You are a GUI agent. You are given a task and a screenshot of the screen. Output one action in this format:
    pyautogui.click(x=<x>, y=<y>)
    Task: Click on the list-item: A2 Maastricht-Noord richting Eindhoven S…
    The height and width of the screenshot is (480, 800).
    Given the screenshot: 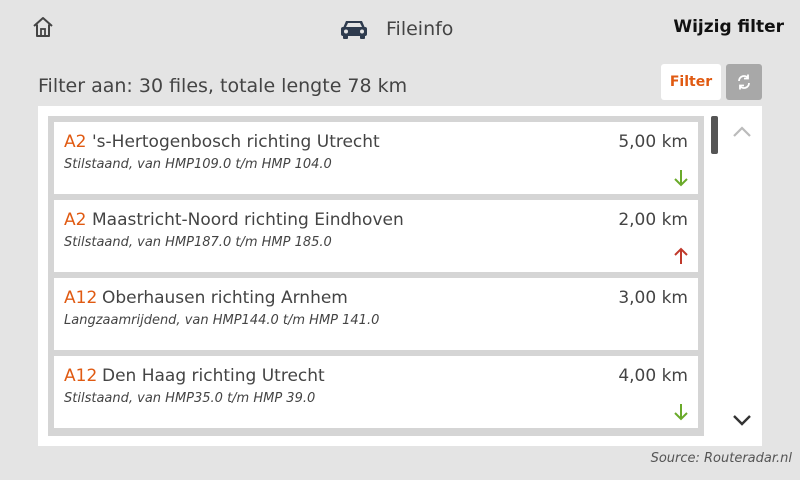 What is the action you would take?
    pyautogui.click(x=376, y=236)
    